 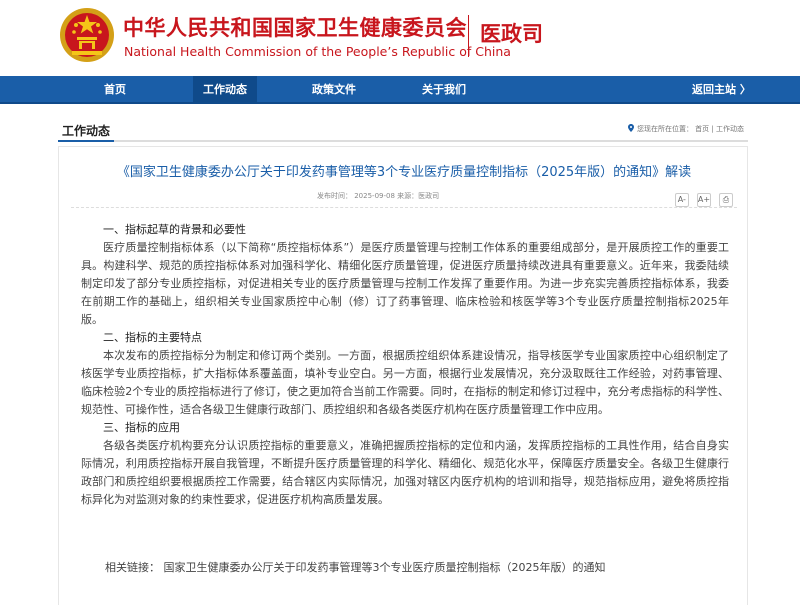 What do you see at coordinates (511, 34) in the screenshot?
I see `department-name: 医政司` at bounding box center [511, 34].